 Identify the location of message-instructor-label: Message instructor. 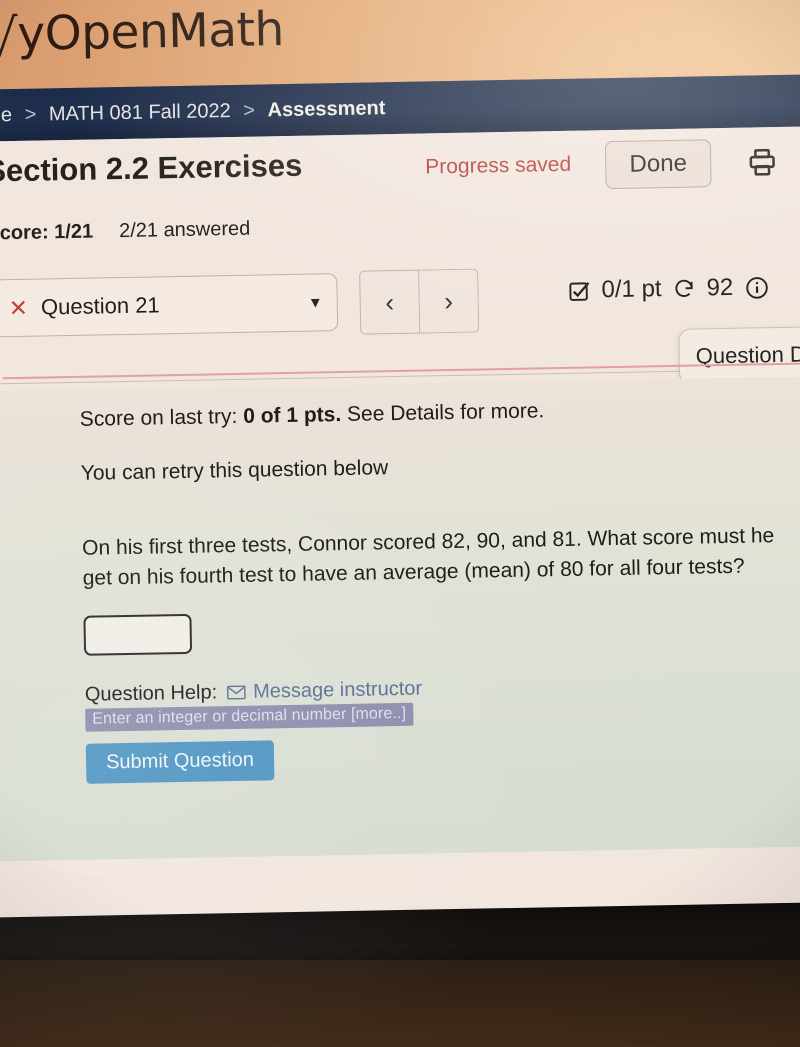
(337, 690).